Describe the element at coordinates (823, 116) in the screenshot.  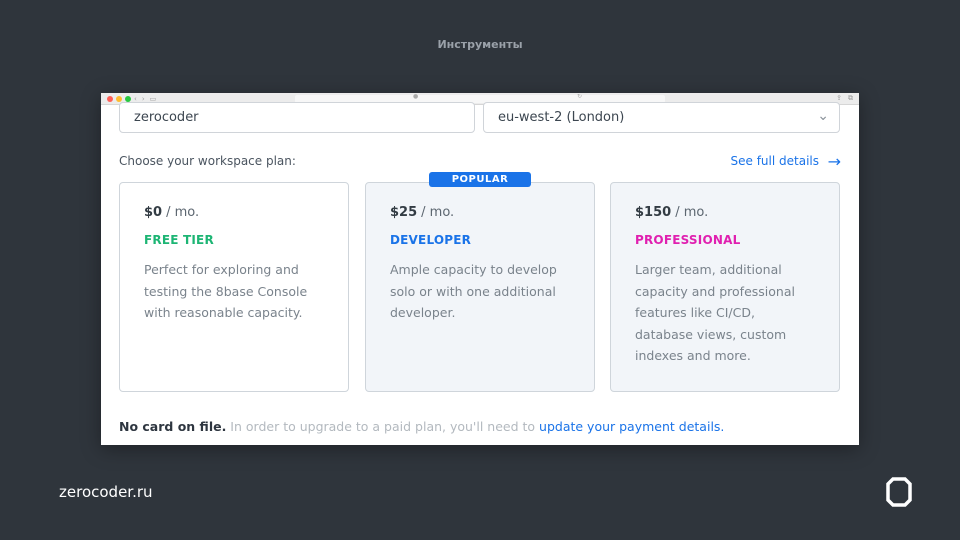
I see `chevron-down-icon: ⌄` at that location.